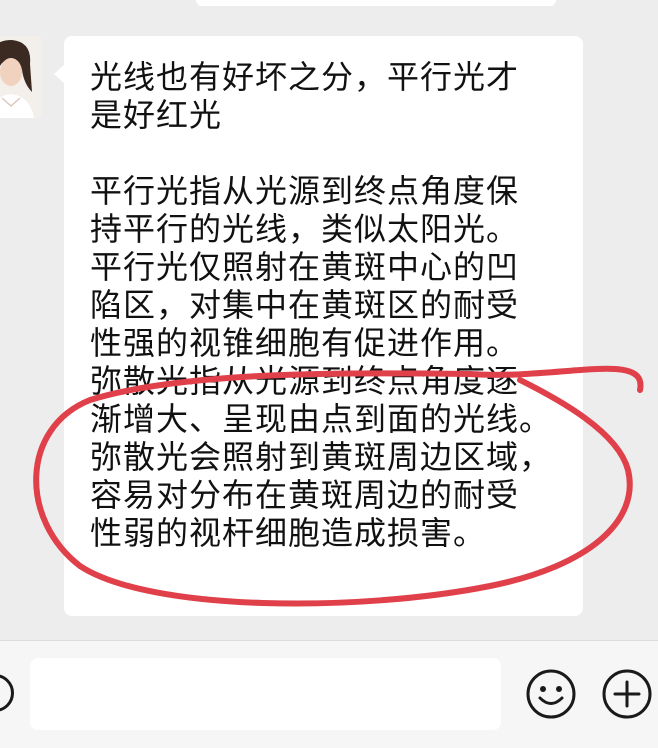 This screenshot has width=658, height=748. I want to click on message-line: 平行光指从光源到终点角度保, so click(305, 191).